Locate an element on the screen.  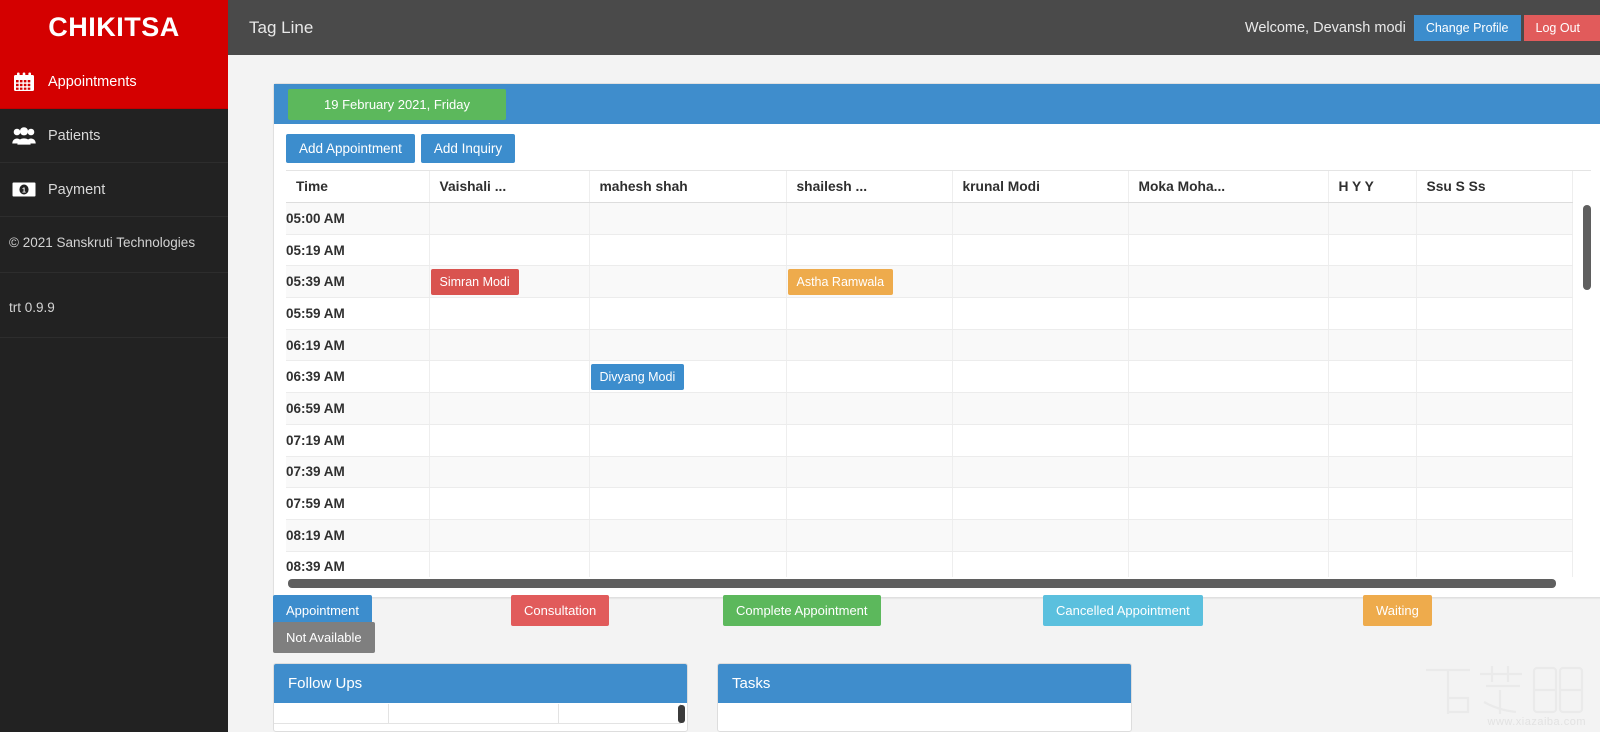
sidebar-item-payment: 1 Payment is located at coordinates (114, 190).